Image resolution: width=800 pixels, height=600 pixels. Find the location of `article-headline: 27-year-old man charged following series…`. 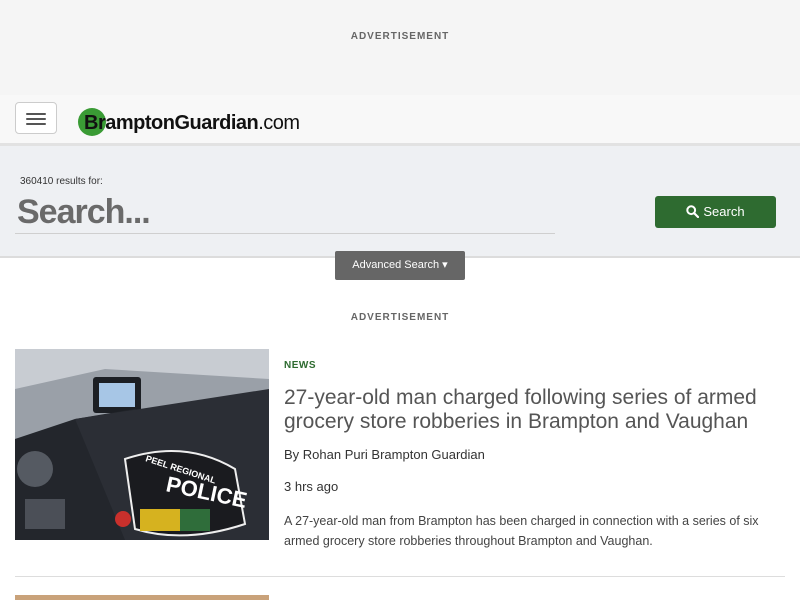

article-headline: 27-year-old man charged following series… is located at coordinates (534, 410).